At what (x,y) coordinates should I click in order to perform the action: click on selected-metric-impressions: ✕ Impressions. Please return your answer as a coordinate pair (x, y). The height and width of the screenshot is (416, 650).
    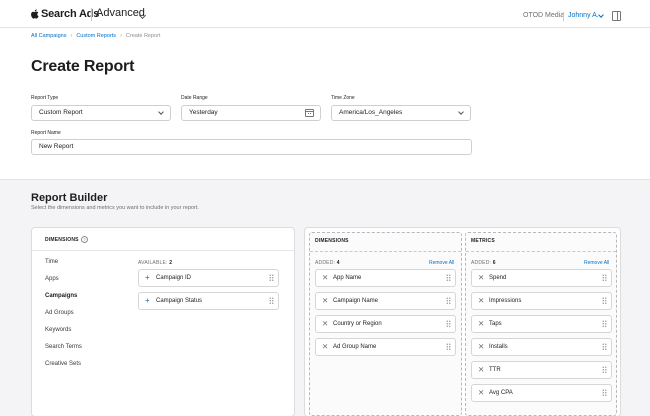
    Looking at the image, I should click on (541, 301).